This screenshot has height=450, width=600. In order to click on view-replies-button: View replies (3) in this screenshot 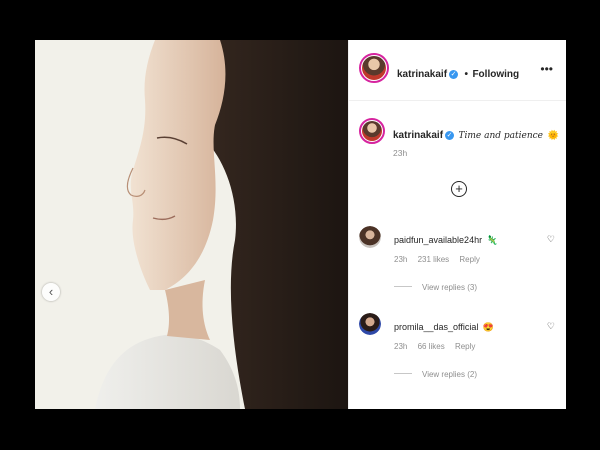, I will do `click(435, 287)`.